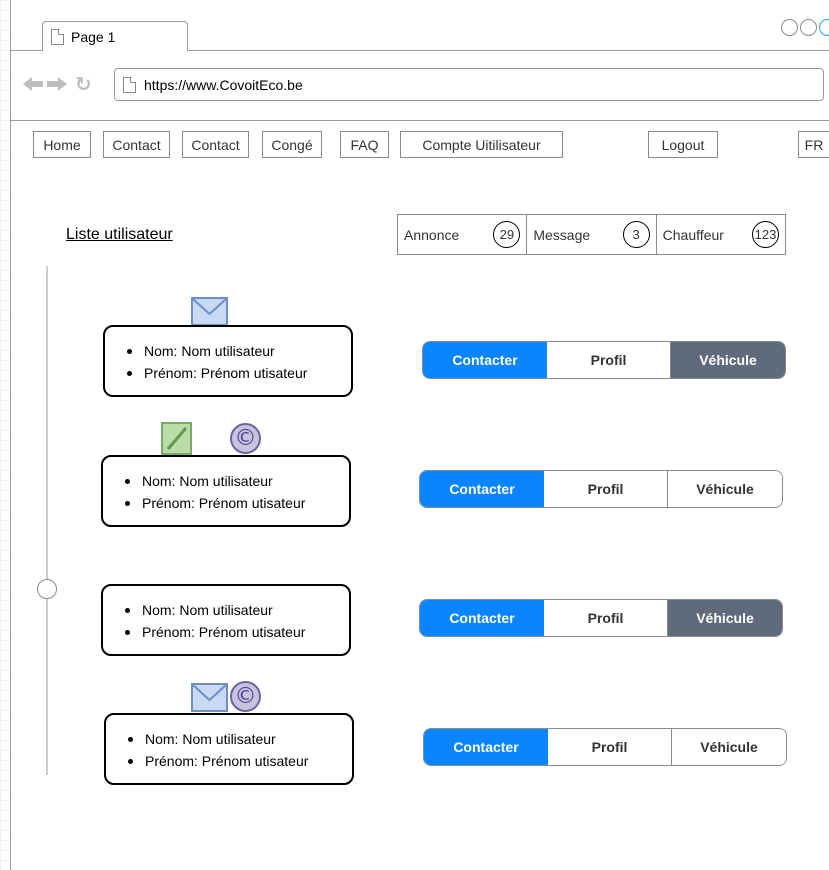 The height and width of the screenshot is (870, 829). I want to click on stat-chauffeur: Chauffeur 123, so click(721, 234).